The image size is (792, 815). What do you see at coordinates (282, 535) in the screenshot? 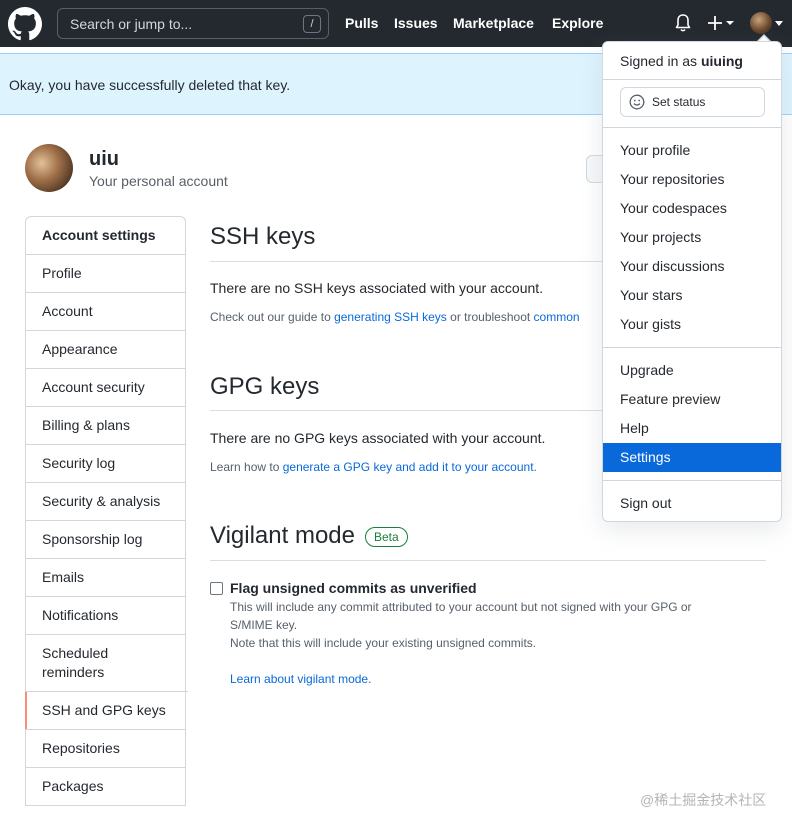
I see `vigilant-mode-title: Vigilant mode` at bounding box center [282, 535].